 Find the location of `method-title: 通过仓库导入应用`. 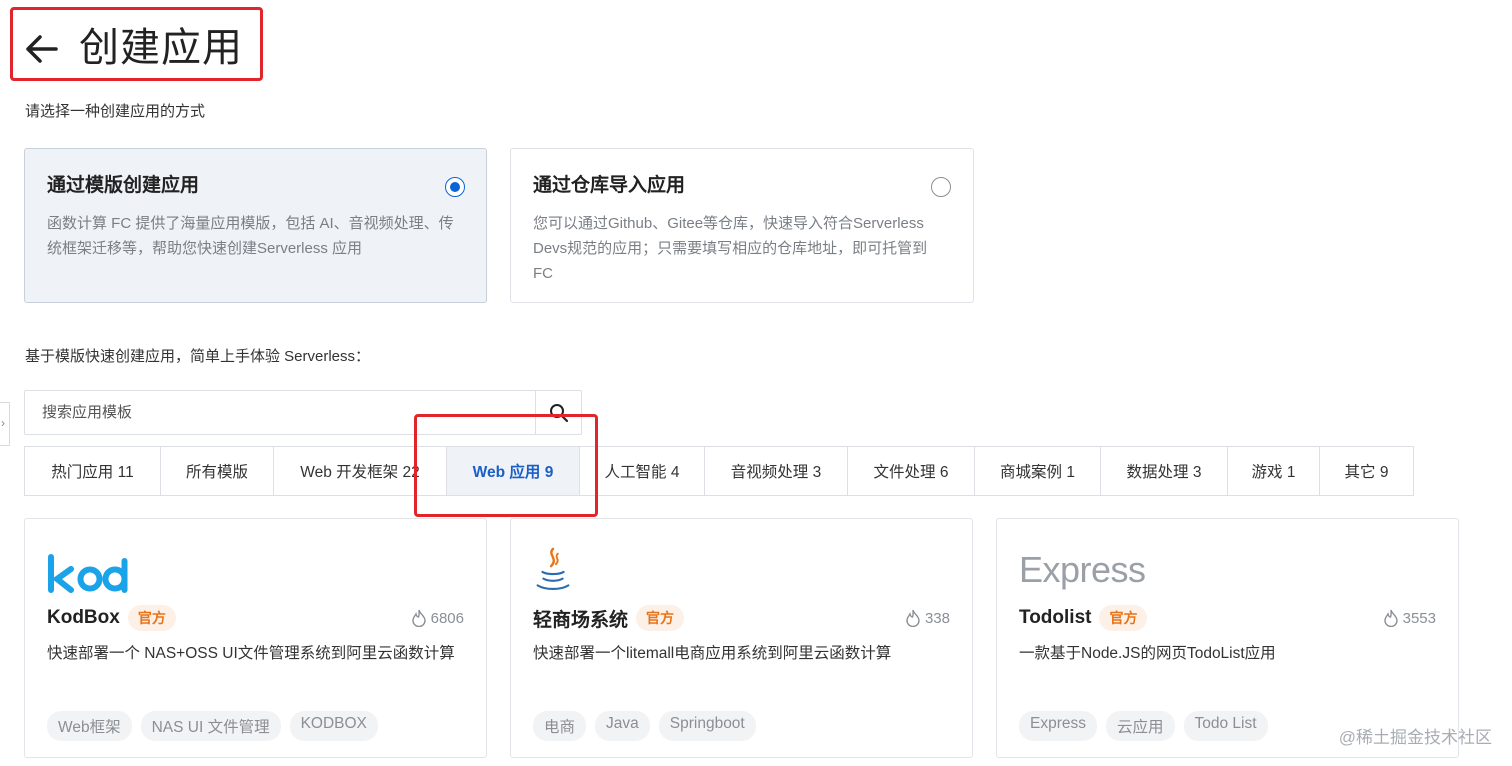

method-title: 通过仓库导入应用 is located at coordinates (609, 185).